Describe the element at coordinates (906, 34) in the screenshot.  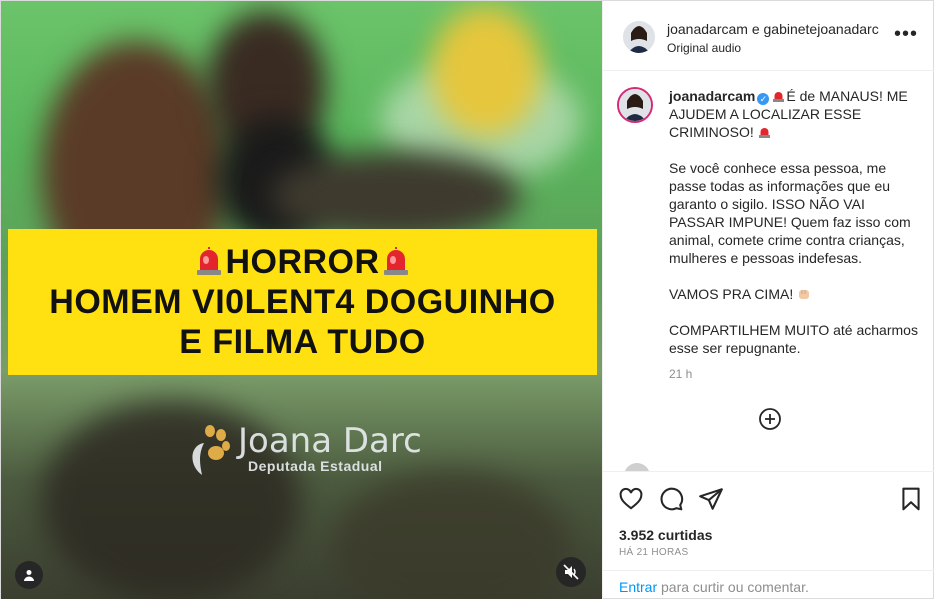
I see `more-options-icon: •••` at that location.